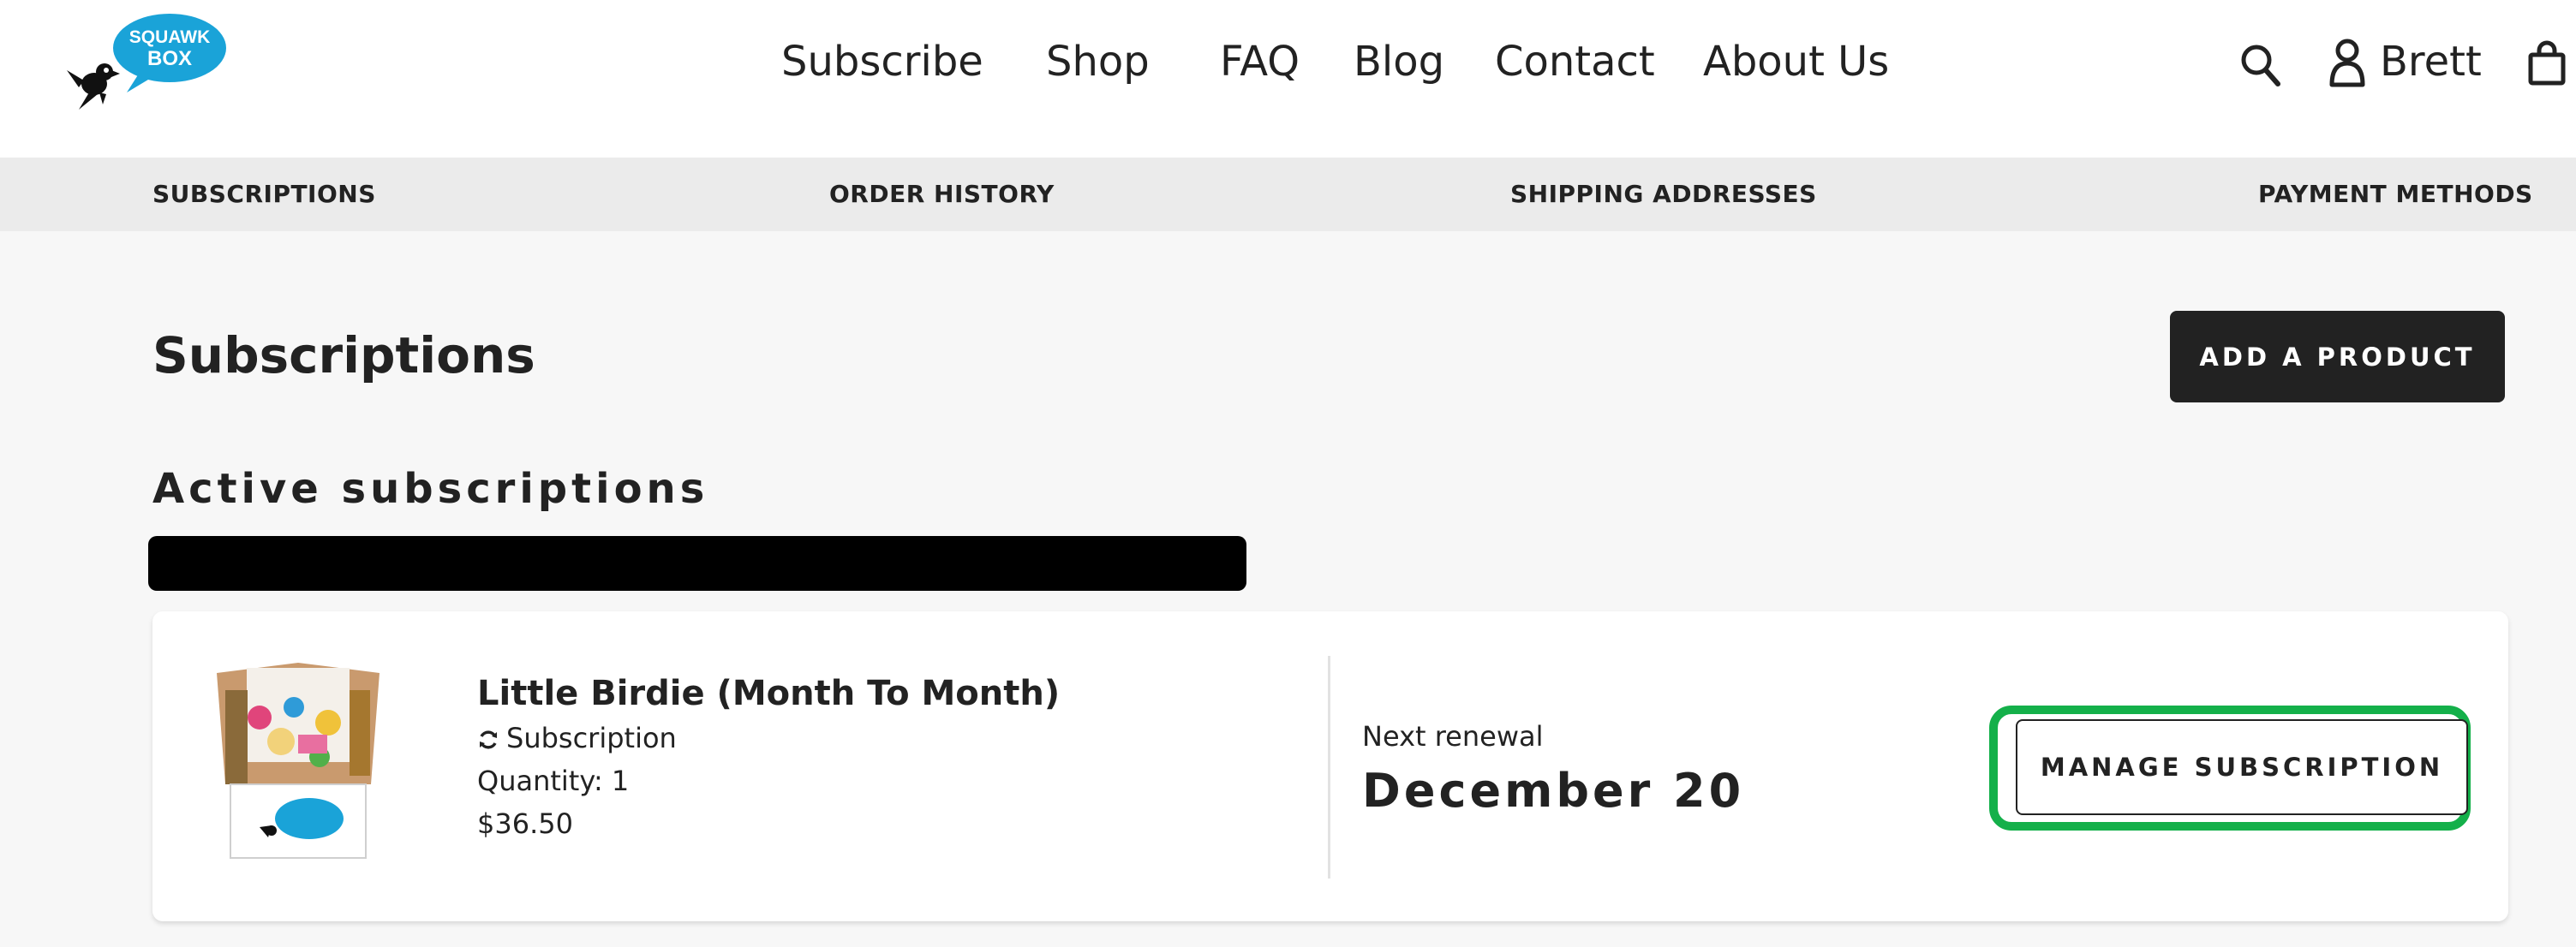  What do you see at coordinates (1399, 62) in the screenshot?
I see `nav-blog: Blog` at bounding box center [1399, 62].